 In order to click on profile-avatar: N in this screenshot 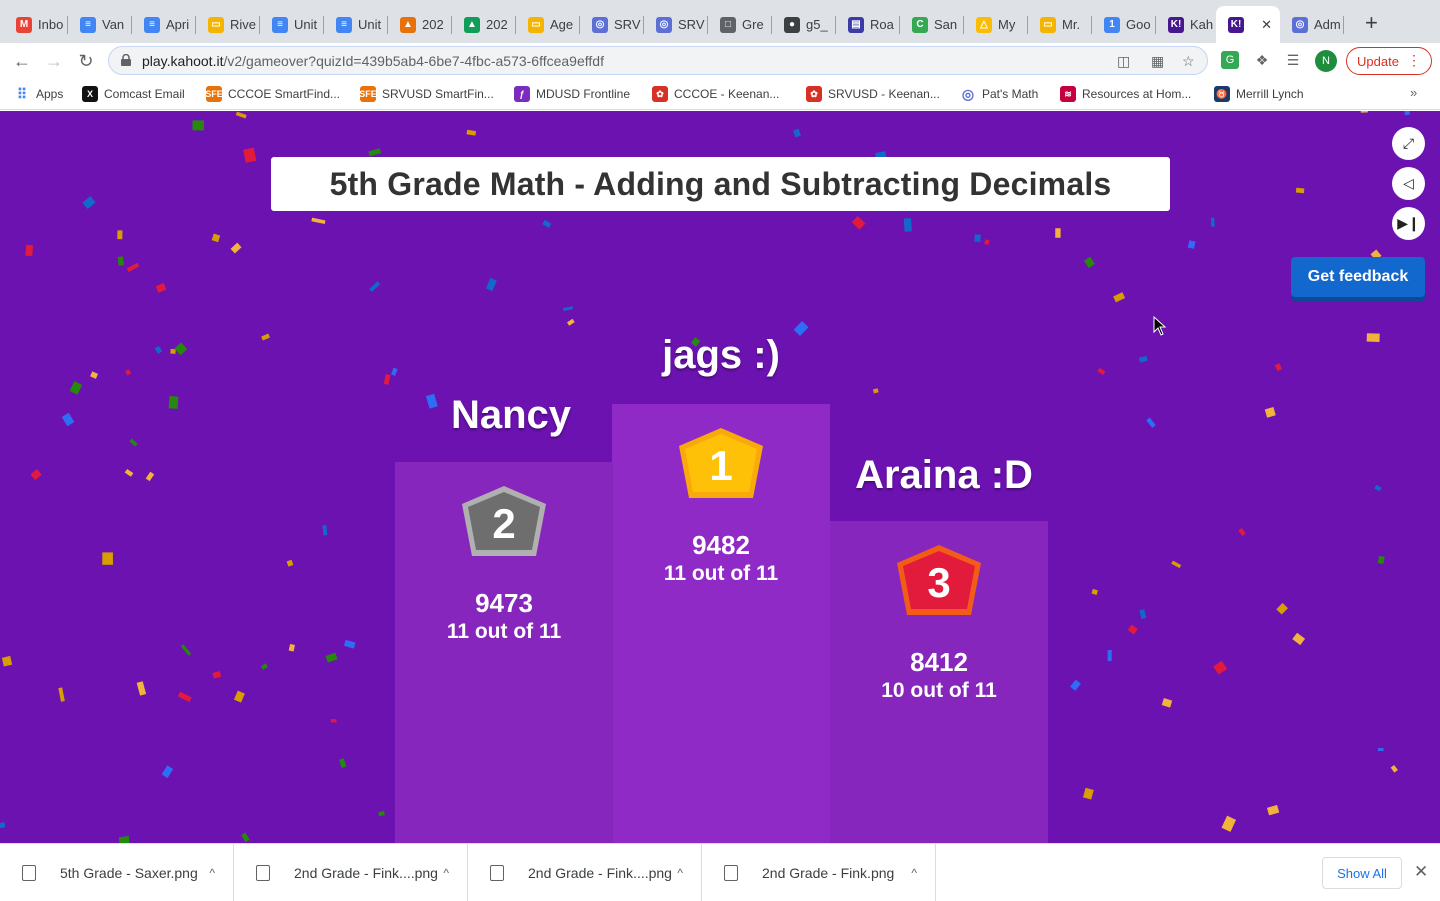, I will do `click(1326, 61)`.